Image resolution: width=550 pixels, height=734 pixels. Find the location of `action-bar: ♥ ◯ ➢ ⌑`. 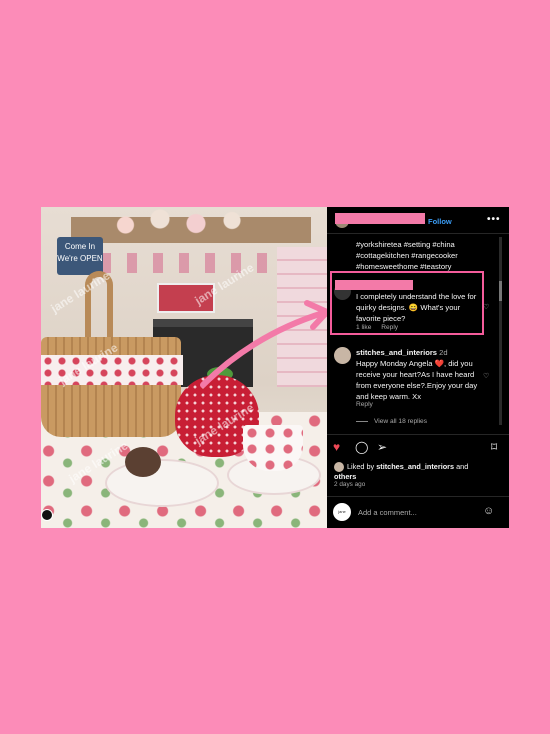

action-bar: ♥ ◯ ➢ ⌑ is located at coordinates (418, 448).